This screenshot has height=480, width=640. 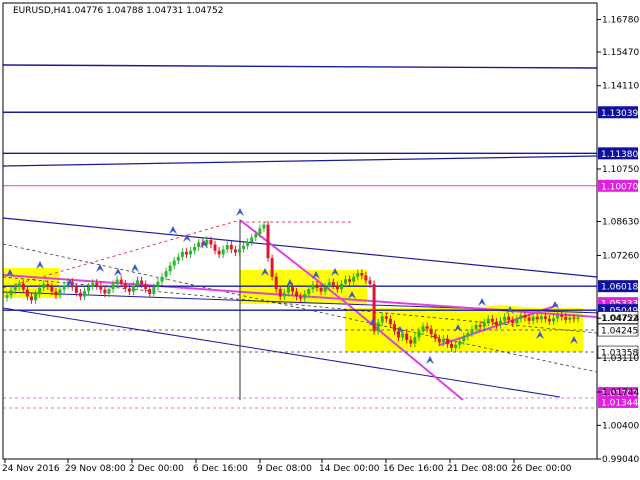 What do you see at coordinates (620, 256) in the screenshot?
I see `y-tick-label-5: 1.07260` at bounding box center [620, 256].